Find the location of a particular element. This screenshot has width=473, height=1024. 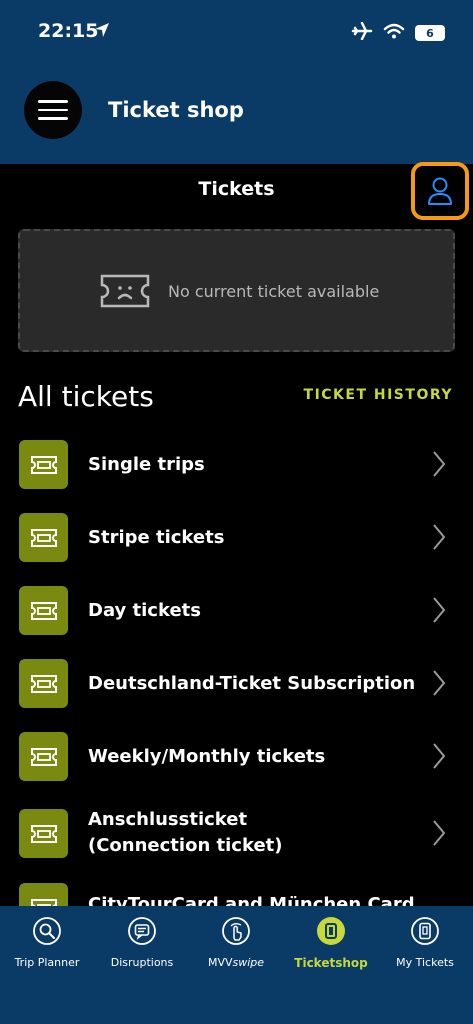

ticket-item-deutschland-ticket: Deutschland-Ticket Subscription is located at coordinates (236, 683).